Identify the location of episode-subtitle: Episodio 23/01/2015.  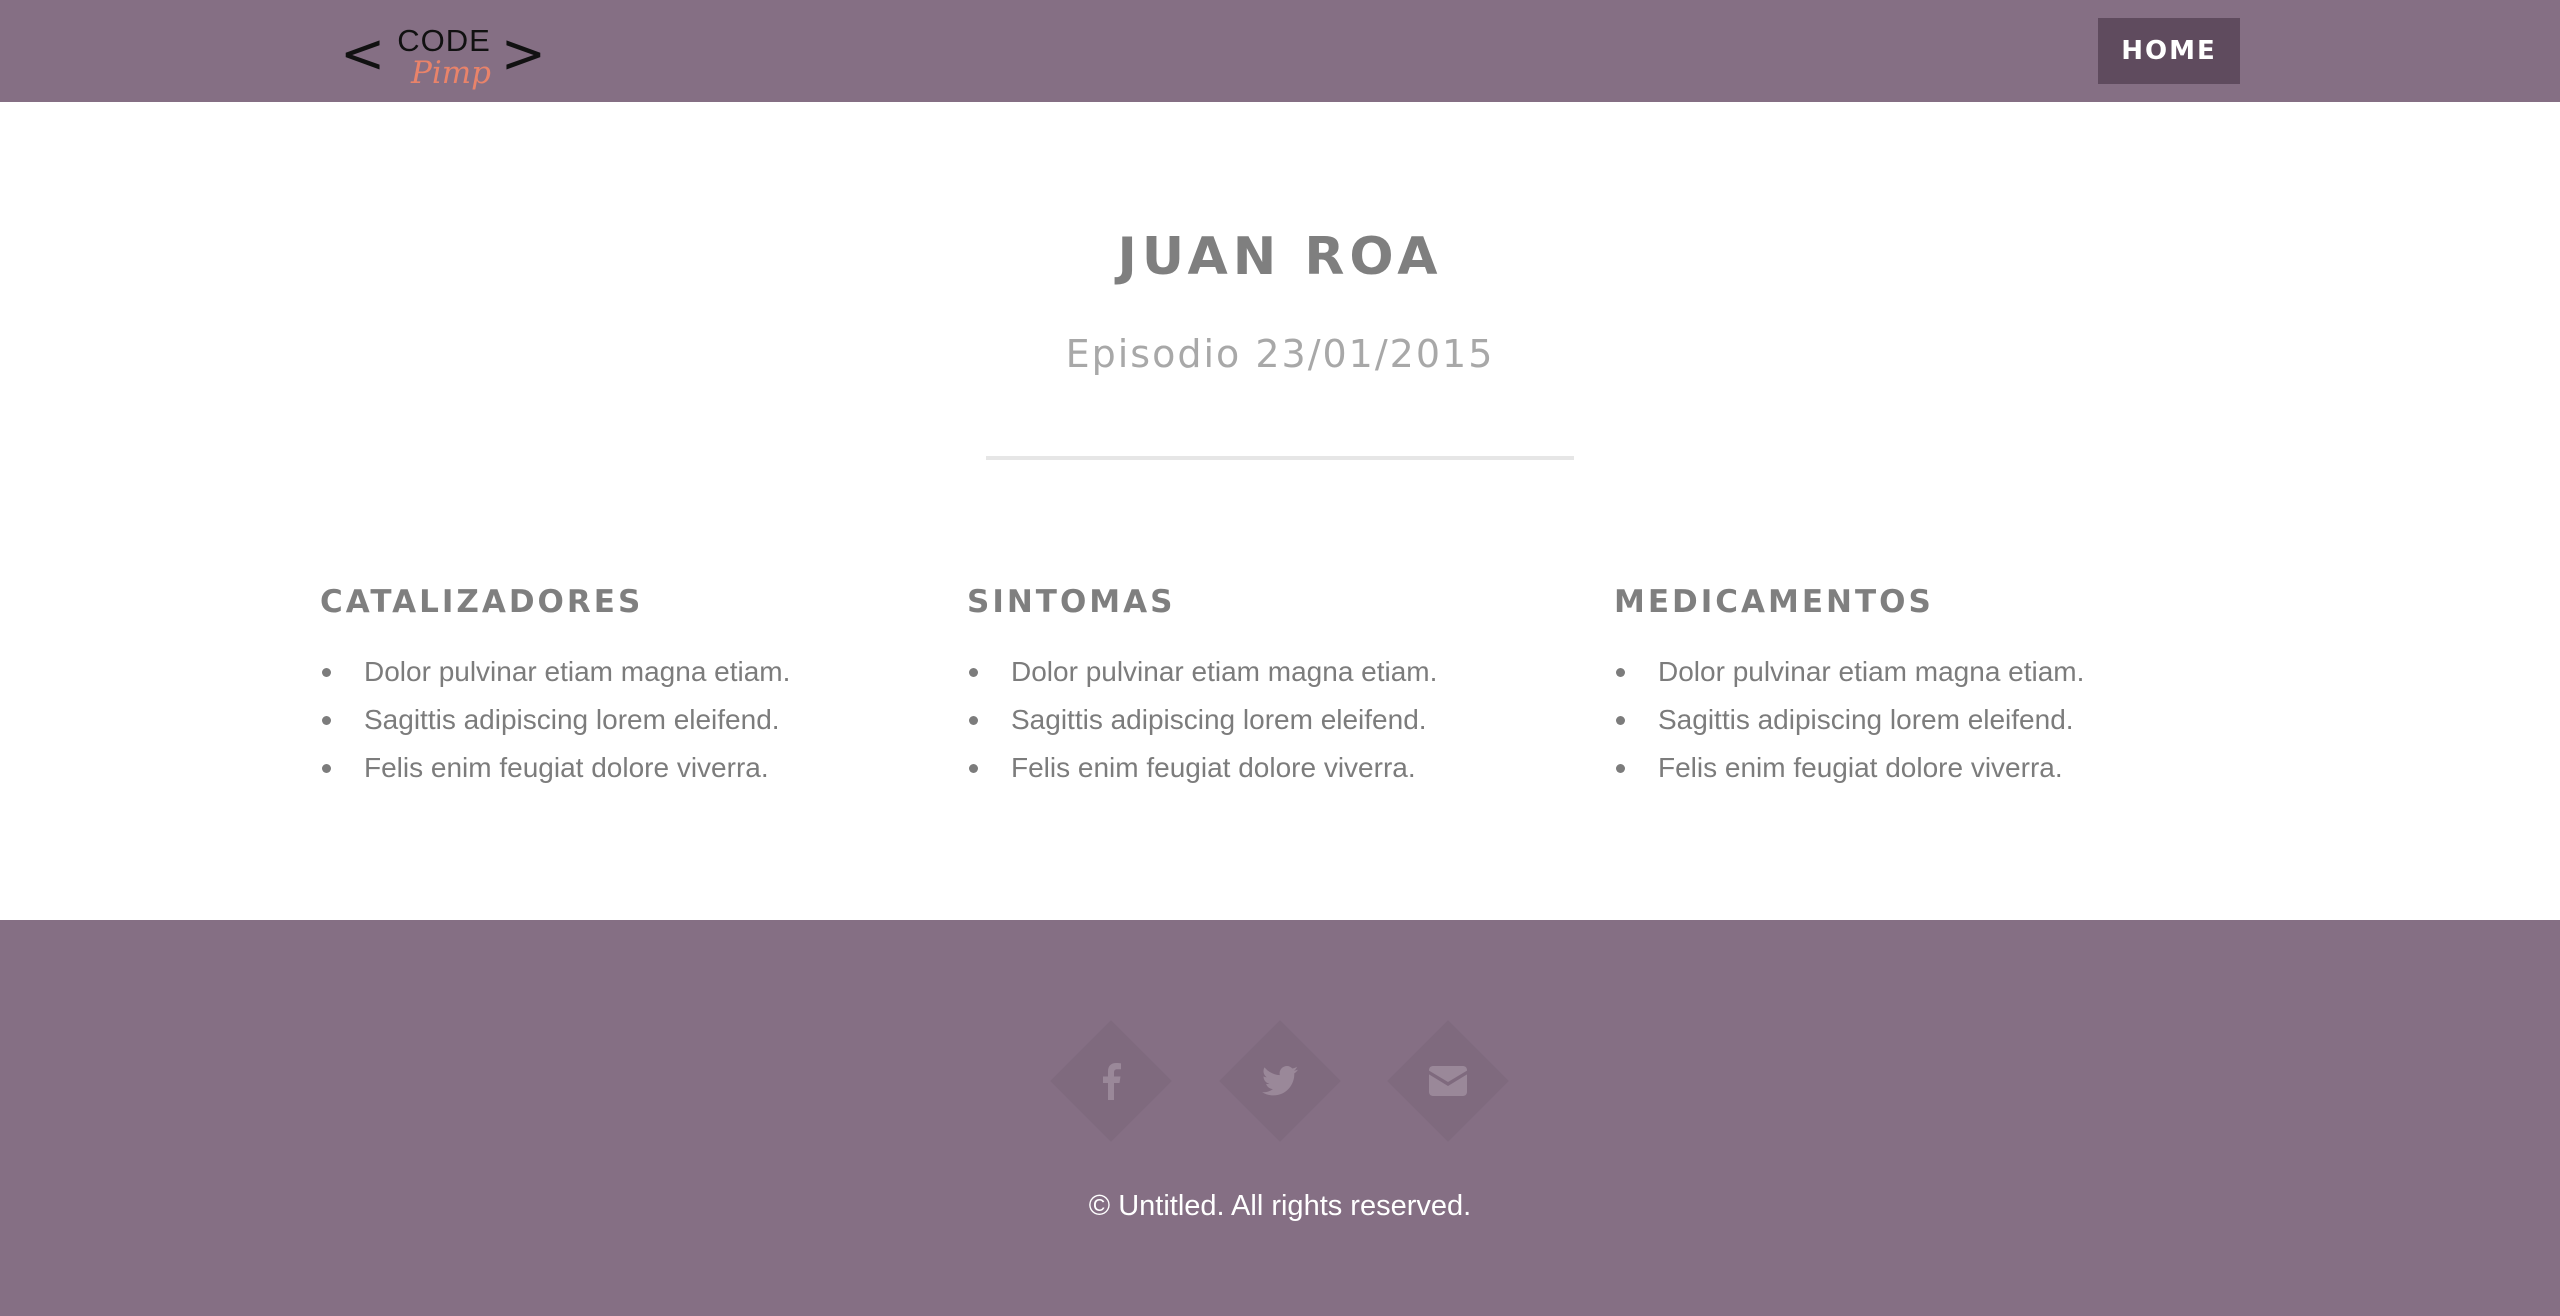
(1280, 354).